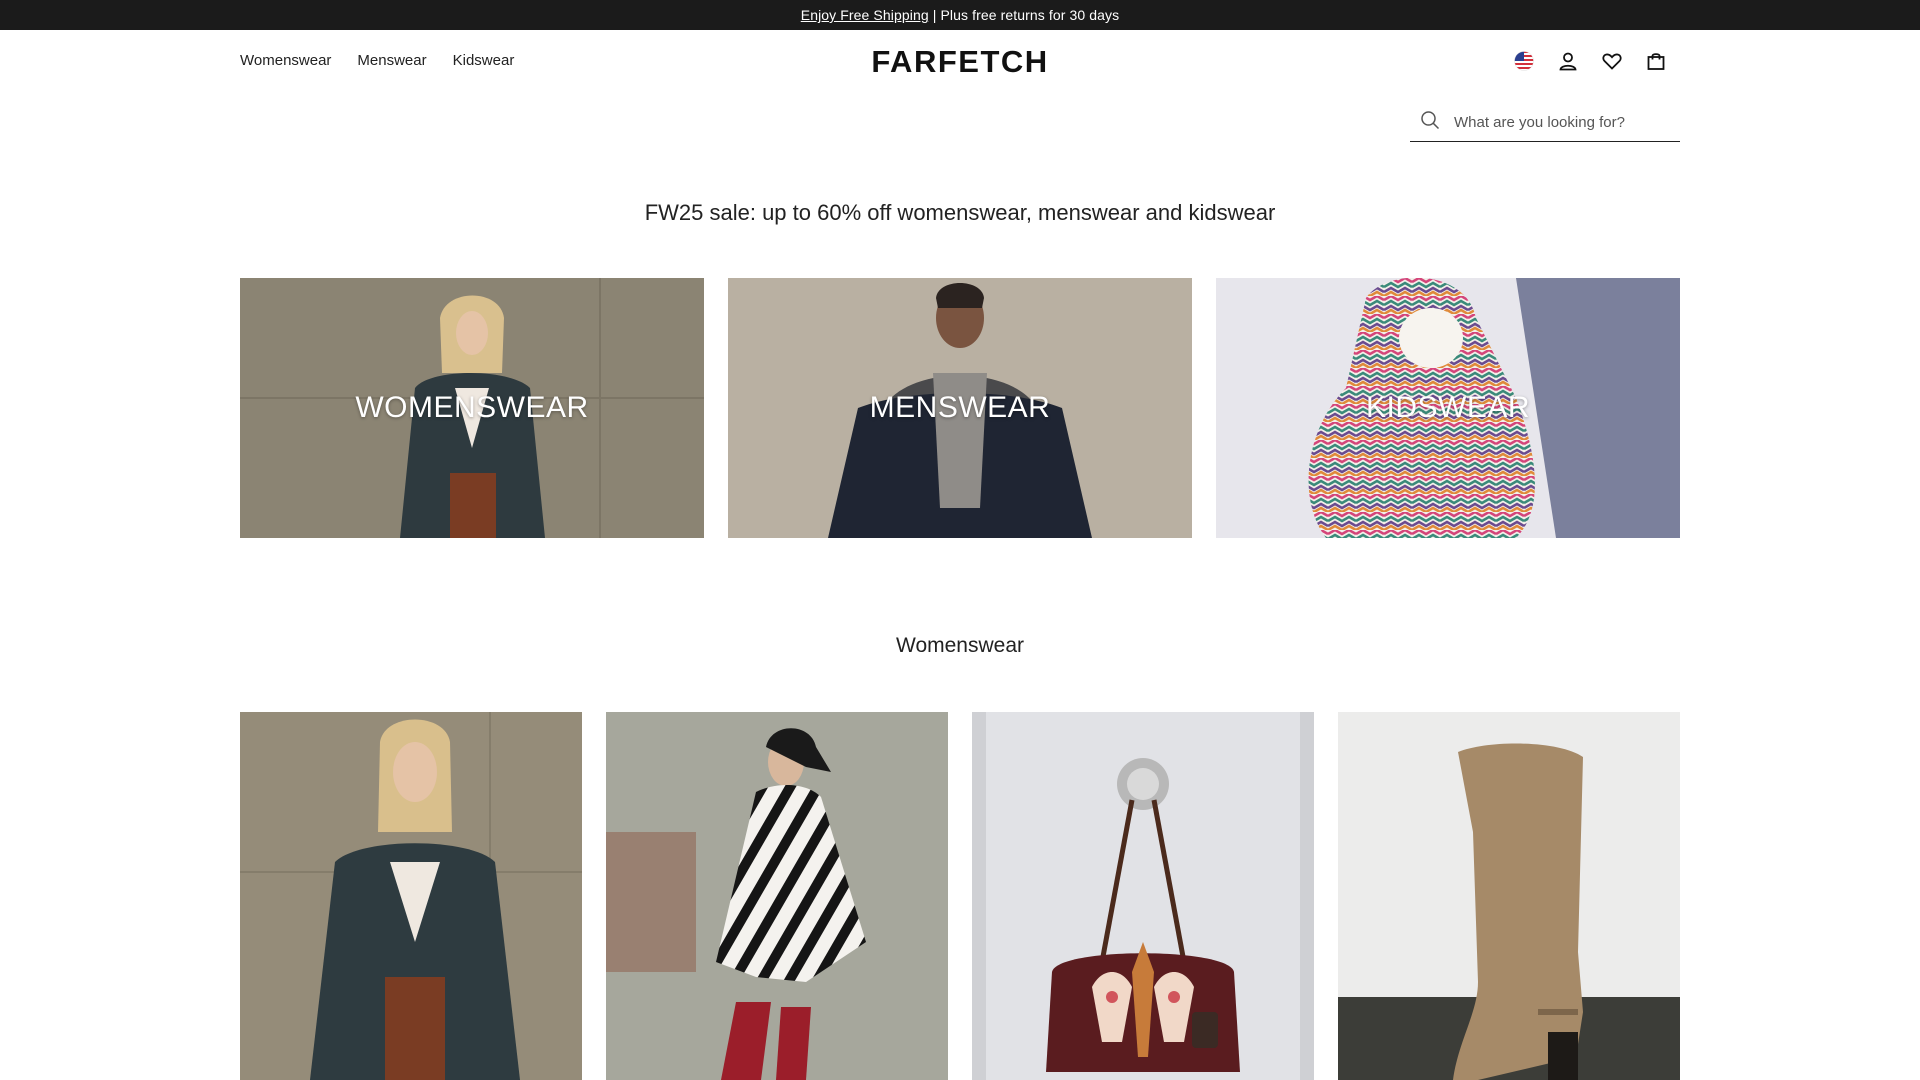 This screenshot has height=1080, width=1920. Describe the element at coordinates (285, 60) in the screenshot. I see `nav-item-womenswear: Womenswear` at that location.